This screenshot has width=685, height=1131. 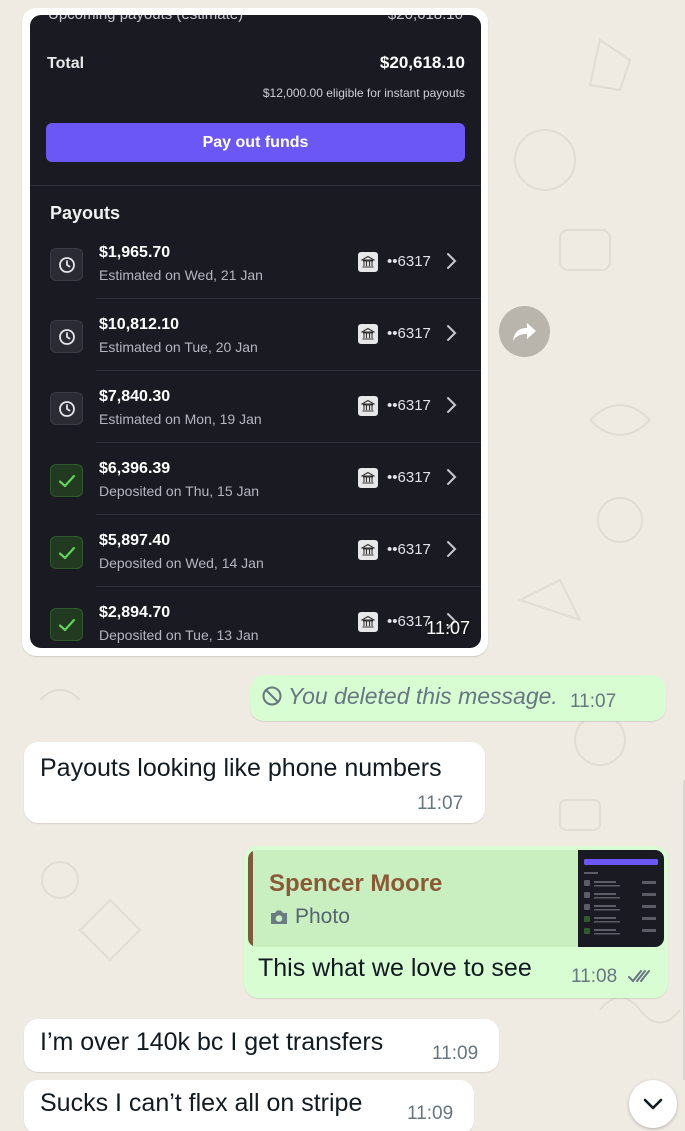 I want to click on scroll-to-bottom-button, so click(x=653, y=1104).